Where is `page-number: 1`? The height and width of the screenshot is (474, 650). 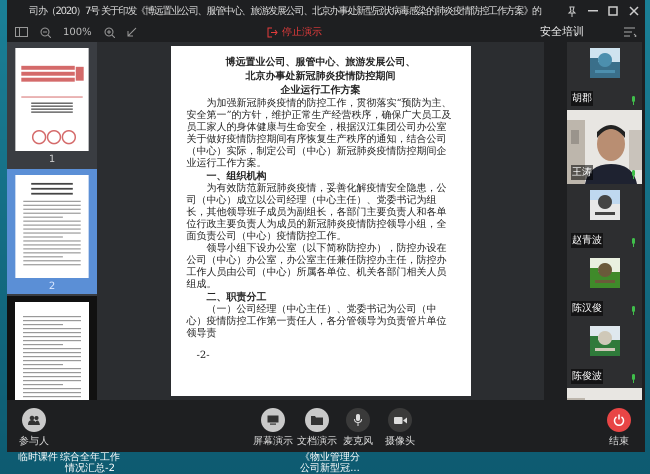 page-number: 1 is located at coordinates (52, 160).